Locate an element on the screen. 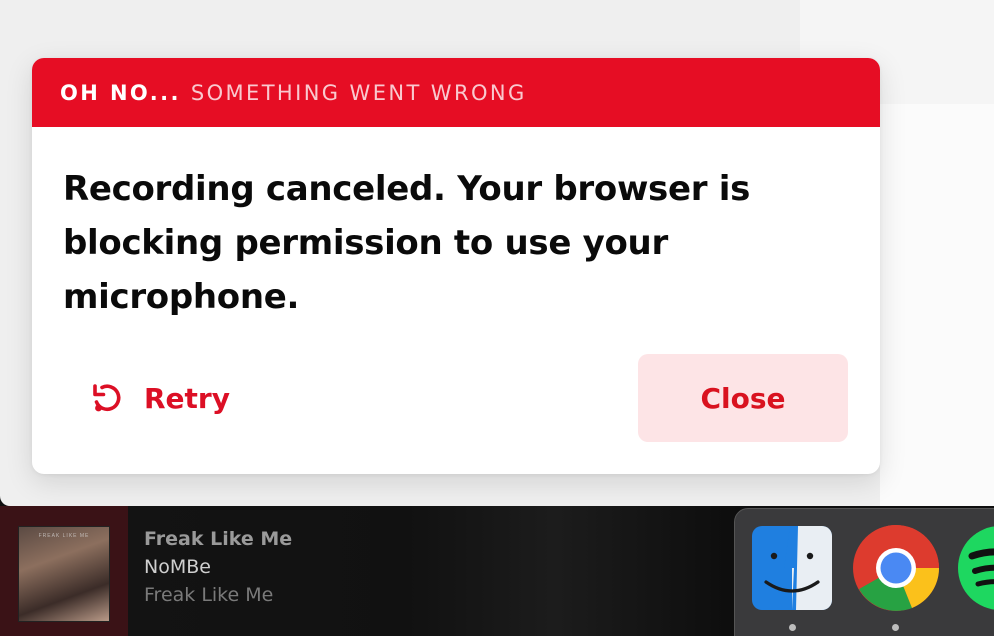 Image resolution: width=994 pixels, height=636 pixels. spotify-icon is located at coordinates (976, 568).